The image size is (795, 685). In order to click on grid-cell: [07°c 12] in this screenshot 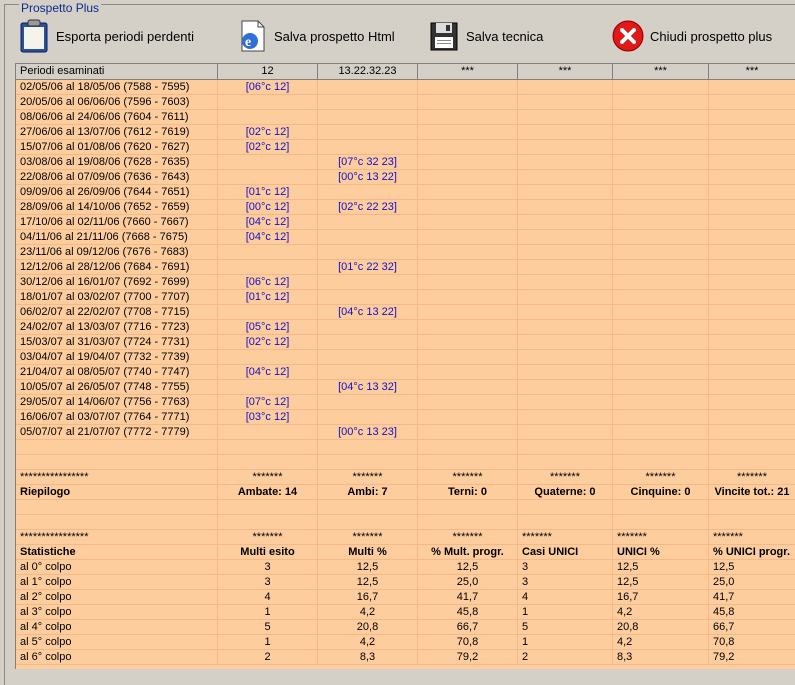, I will do `click(268, 402)`.